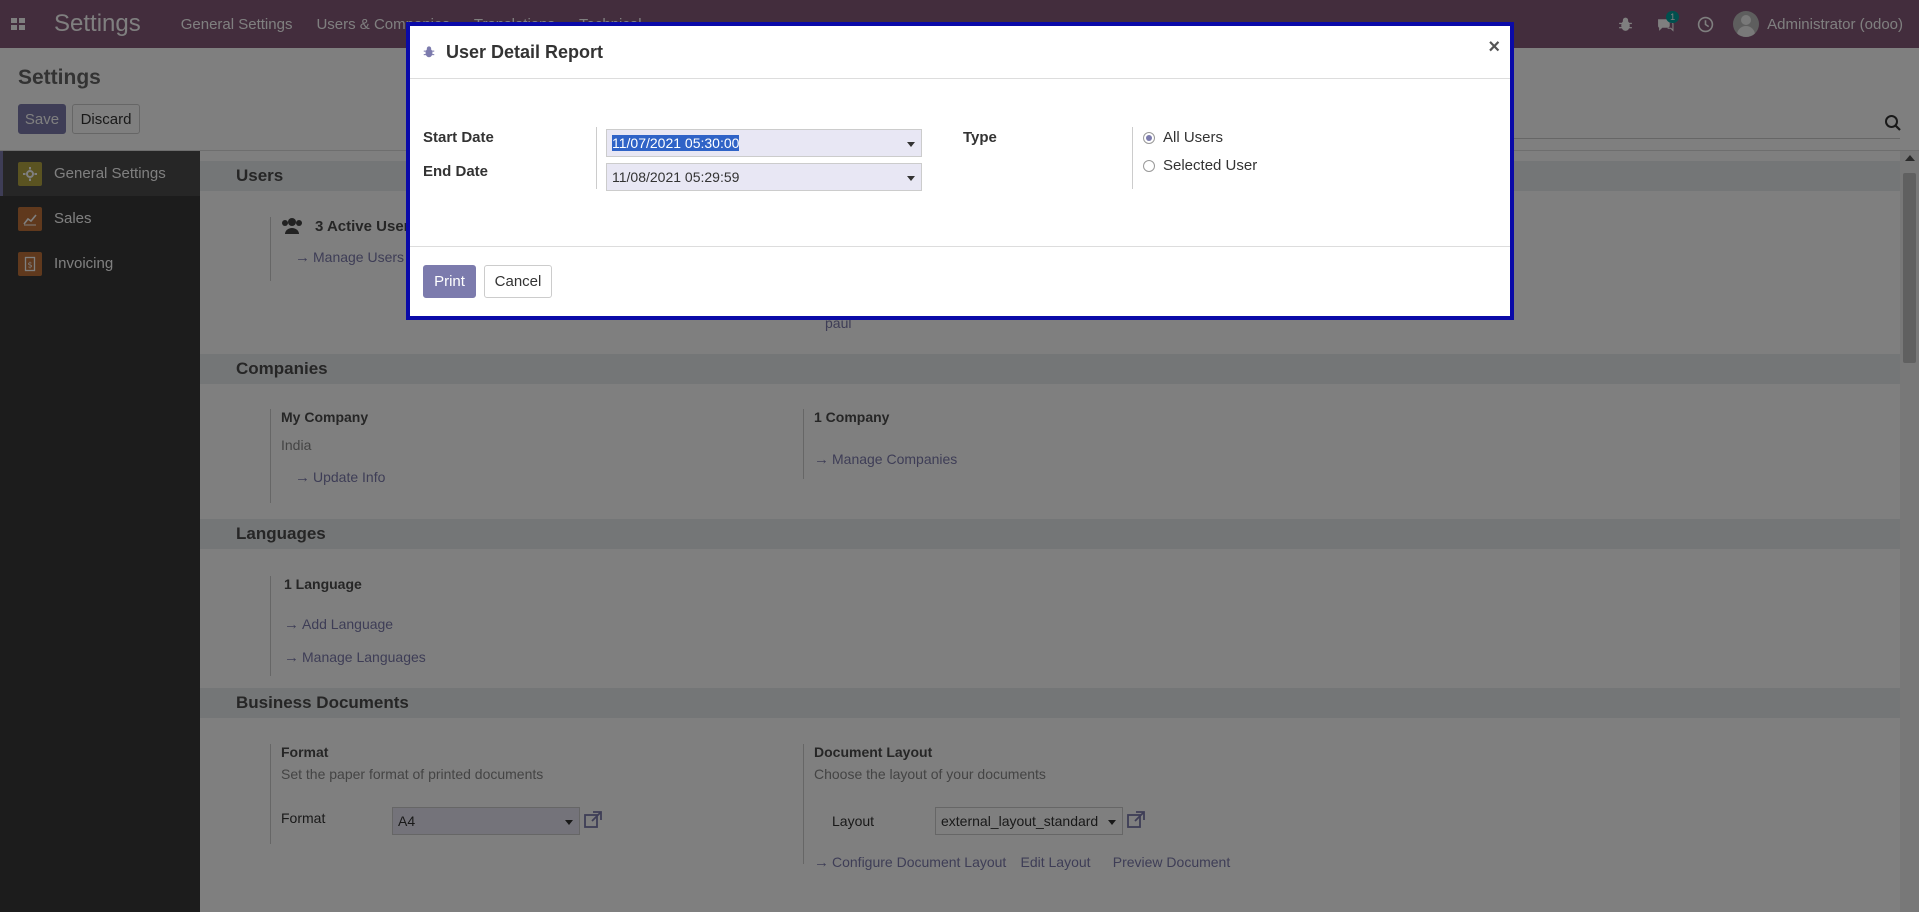  What do you see at coordinates (764, 177) in the screenshot?
I see `end-date-input: 11/08/2021 05:29:59` at bounding box center [764, 177].